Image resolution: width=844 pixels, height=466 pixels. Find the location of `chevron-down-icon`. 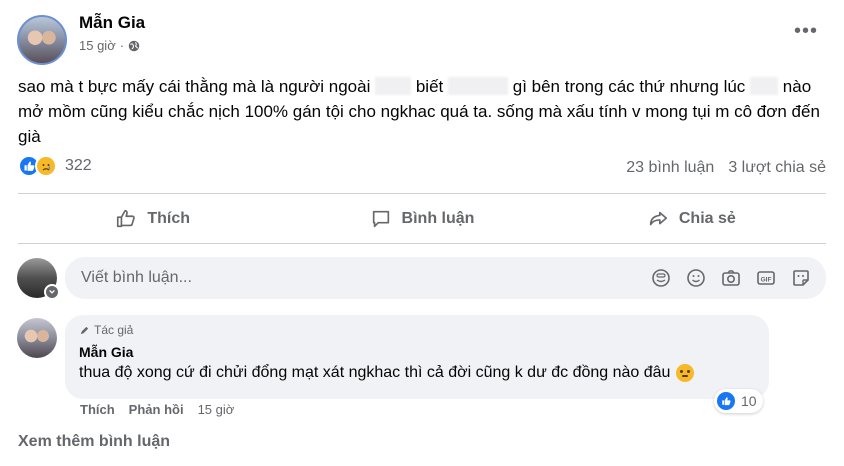

chevron-down-icon is located at coordinates (52, 292).